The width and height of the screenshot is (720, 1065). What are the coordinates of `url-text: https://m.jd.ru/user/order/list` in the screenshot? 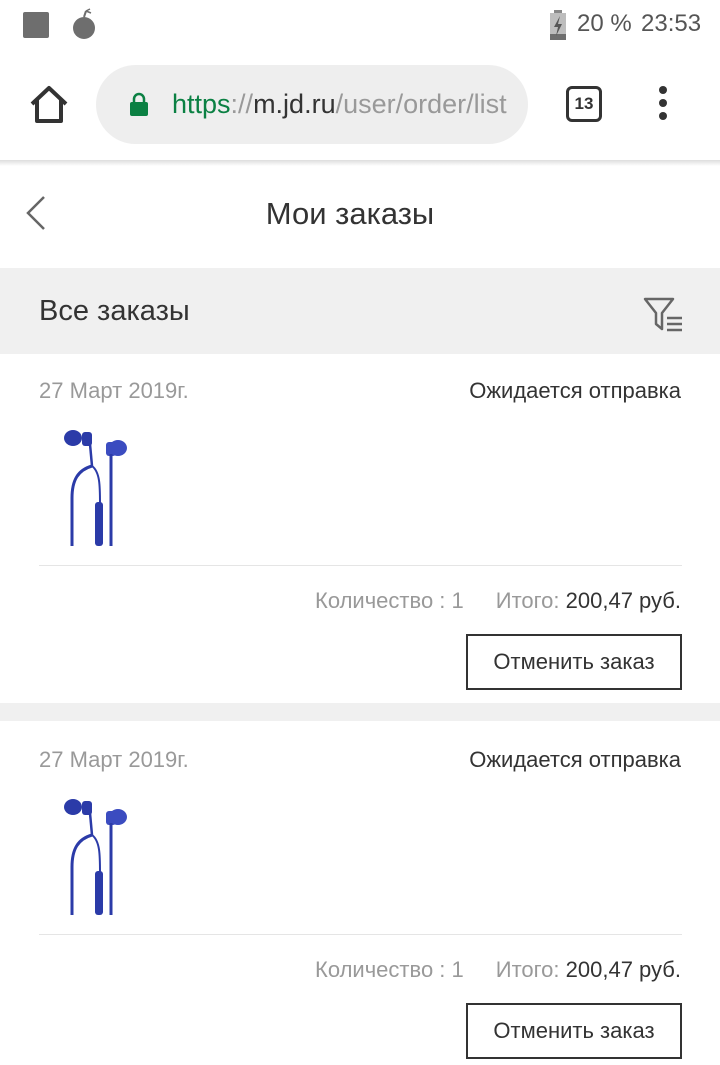 It's located at (340, 104).